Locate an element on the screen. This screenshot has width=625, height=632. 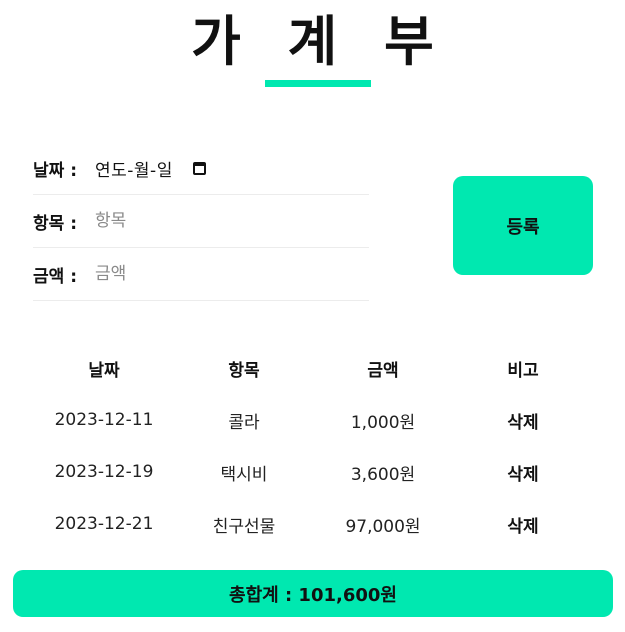
row-item: 택시비 is located at coordinates (244, 474).